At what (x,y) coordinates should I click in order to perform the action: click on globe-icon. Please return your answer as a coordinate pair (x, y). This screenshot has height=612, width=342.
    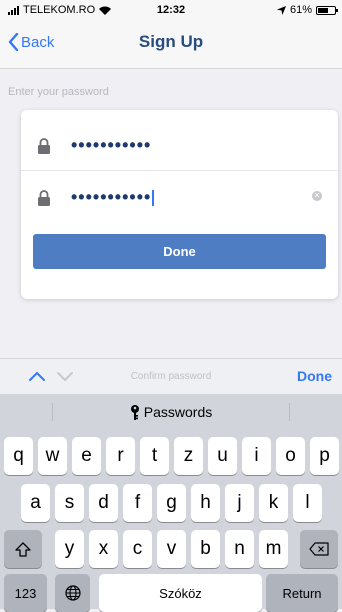
    Looking at the image, I should click on (72, 593).